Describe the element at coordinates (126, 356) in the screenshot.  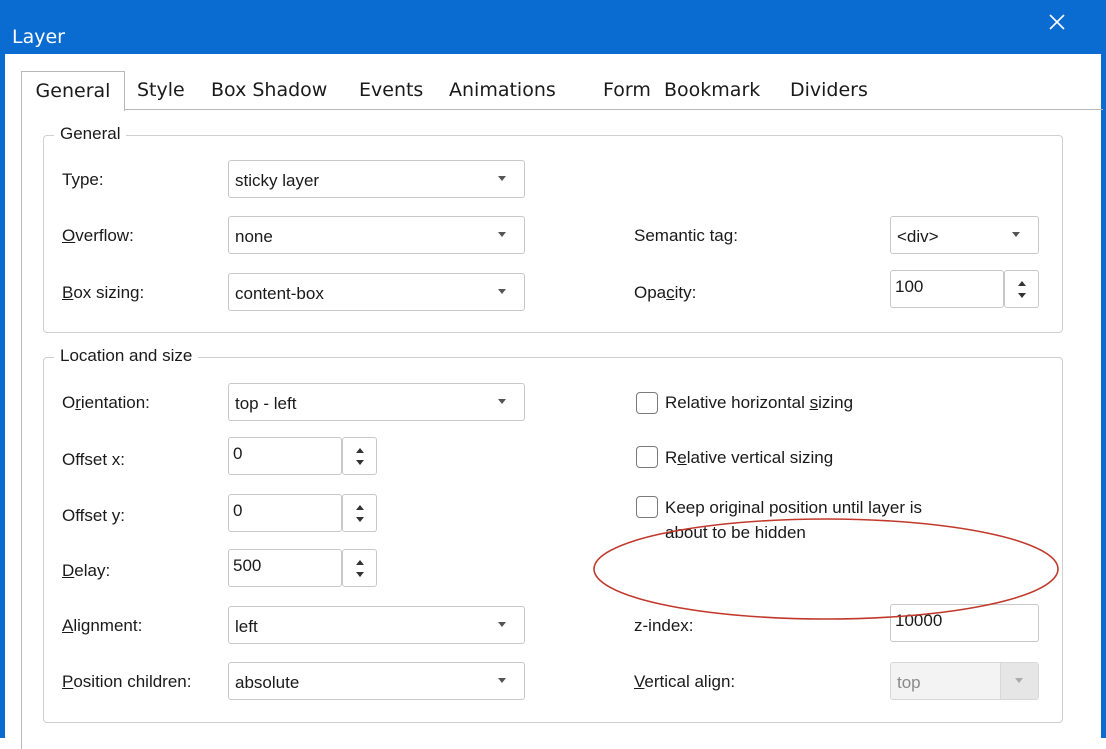
I see `location-size-group-title: Location and size` at that location.